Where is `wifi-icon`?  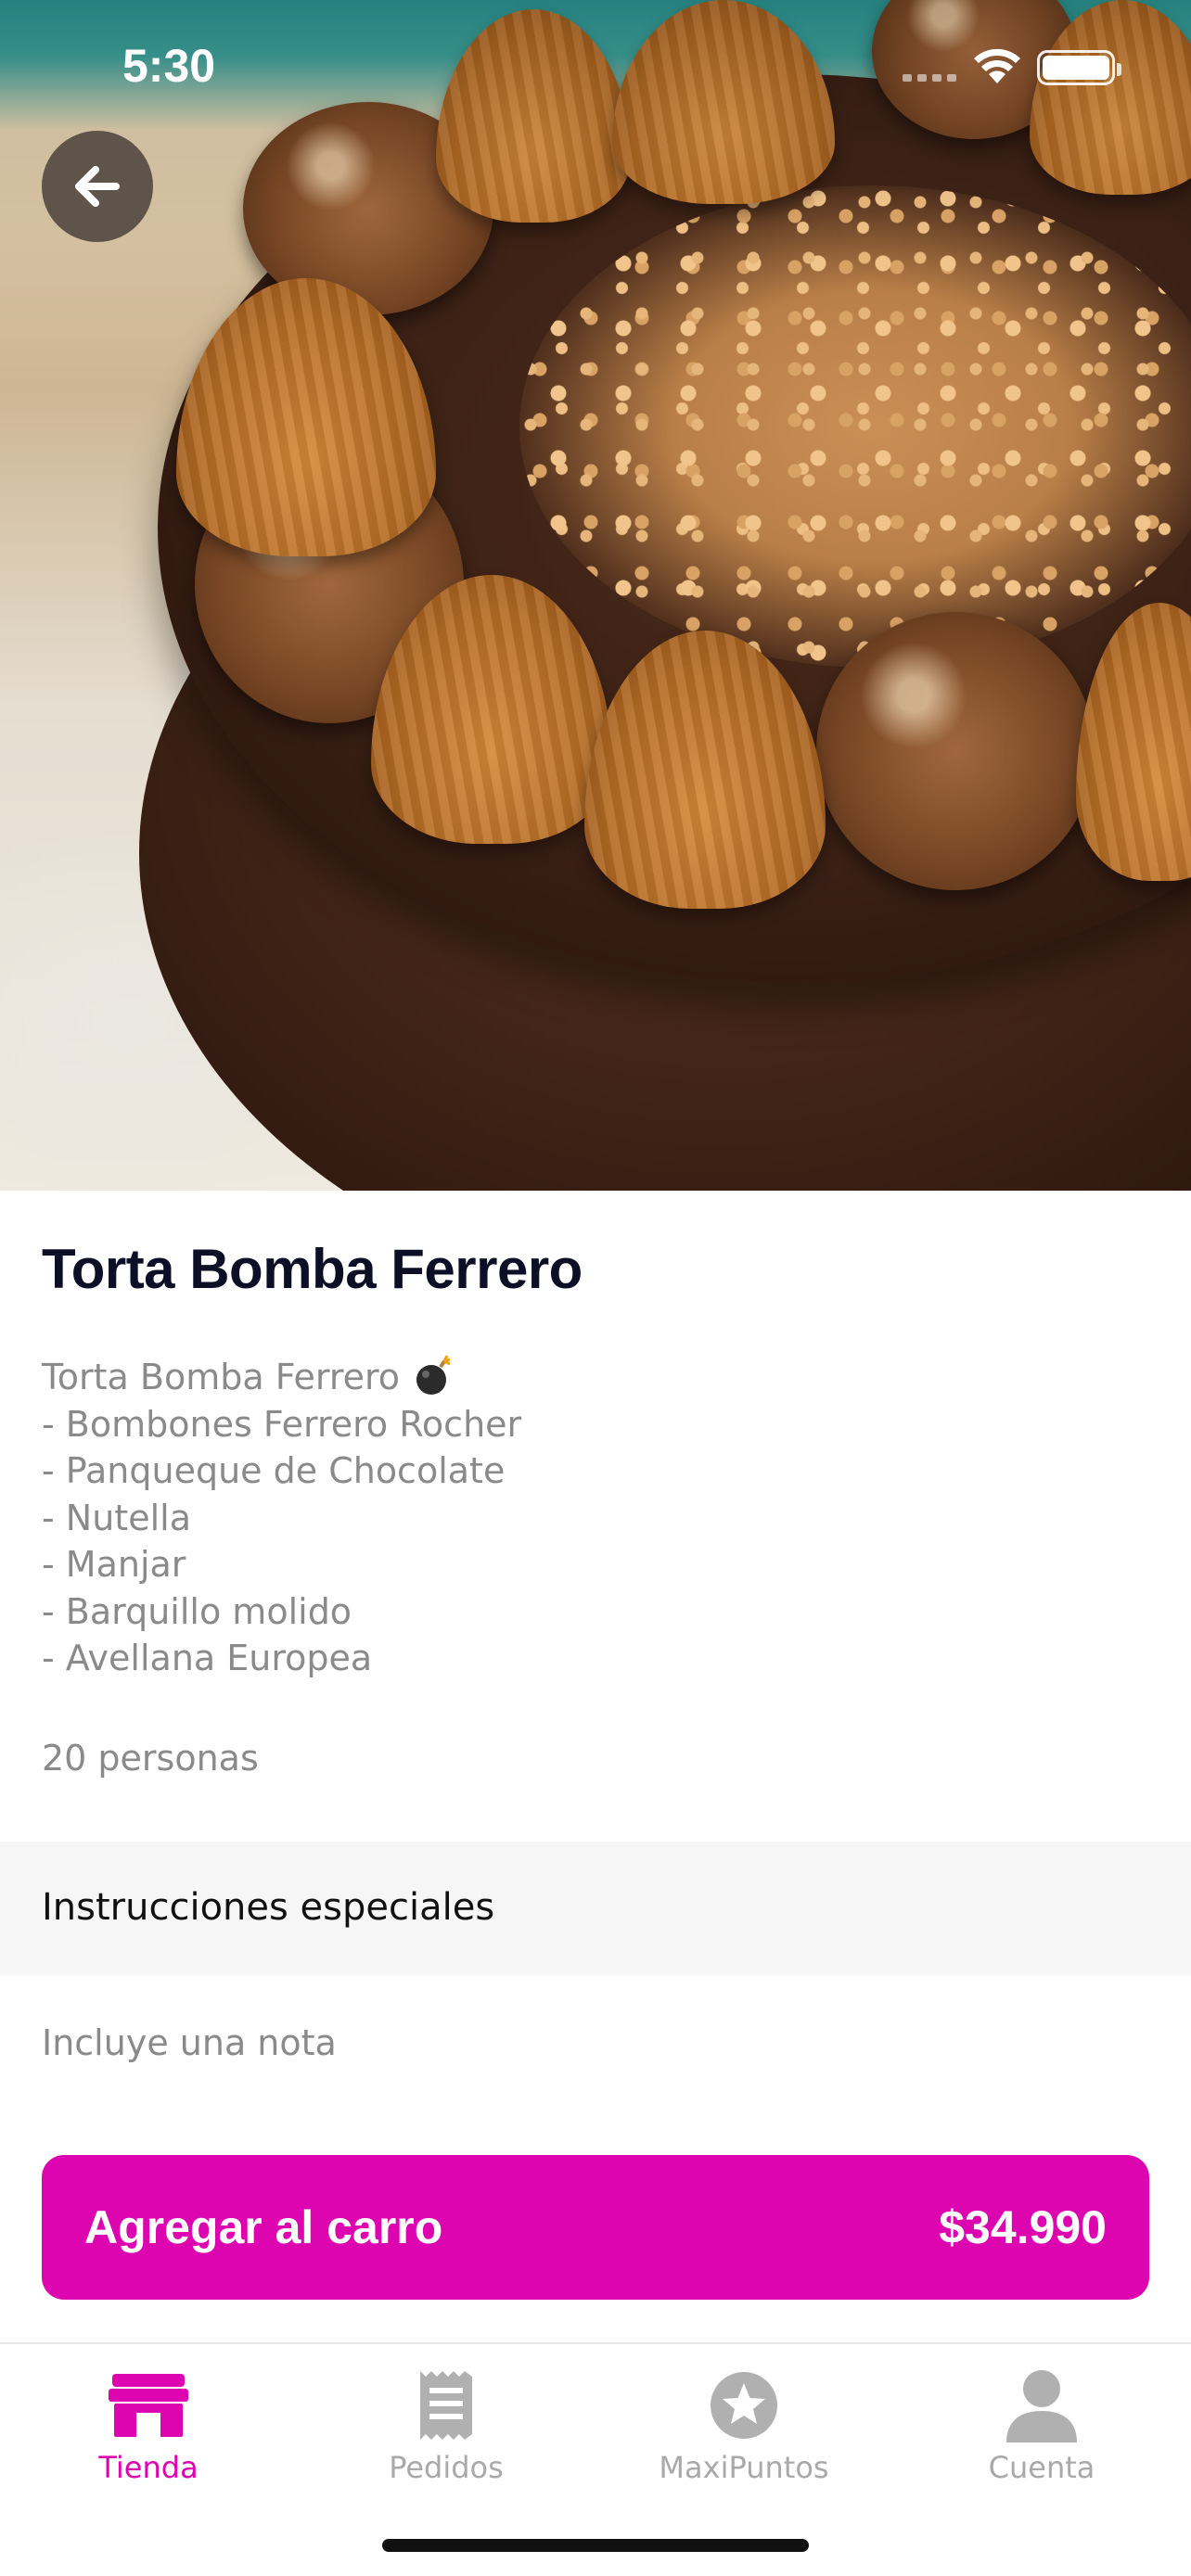
wifi-icon is located at coordinates (997, 66).